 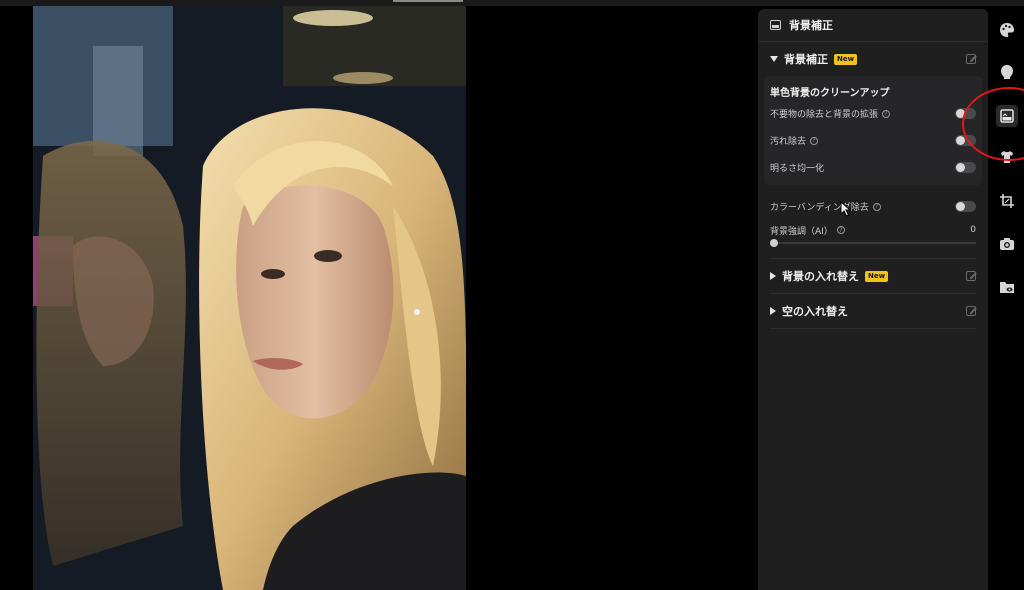 I want to click on section-background-replace-toggle: 背景の入れ替え New, so click(x=873, y=276).